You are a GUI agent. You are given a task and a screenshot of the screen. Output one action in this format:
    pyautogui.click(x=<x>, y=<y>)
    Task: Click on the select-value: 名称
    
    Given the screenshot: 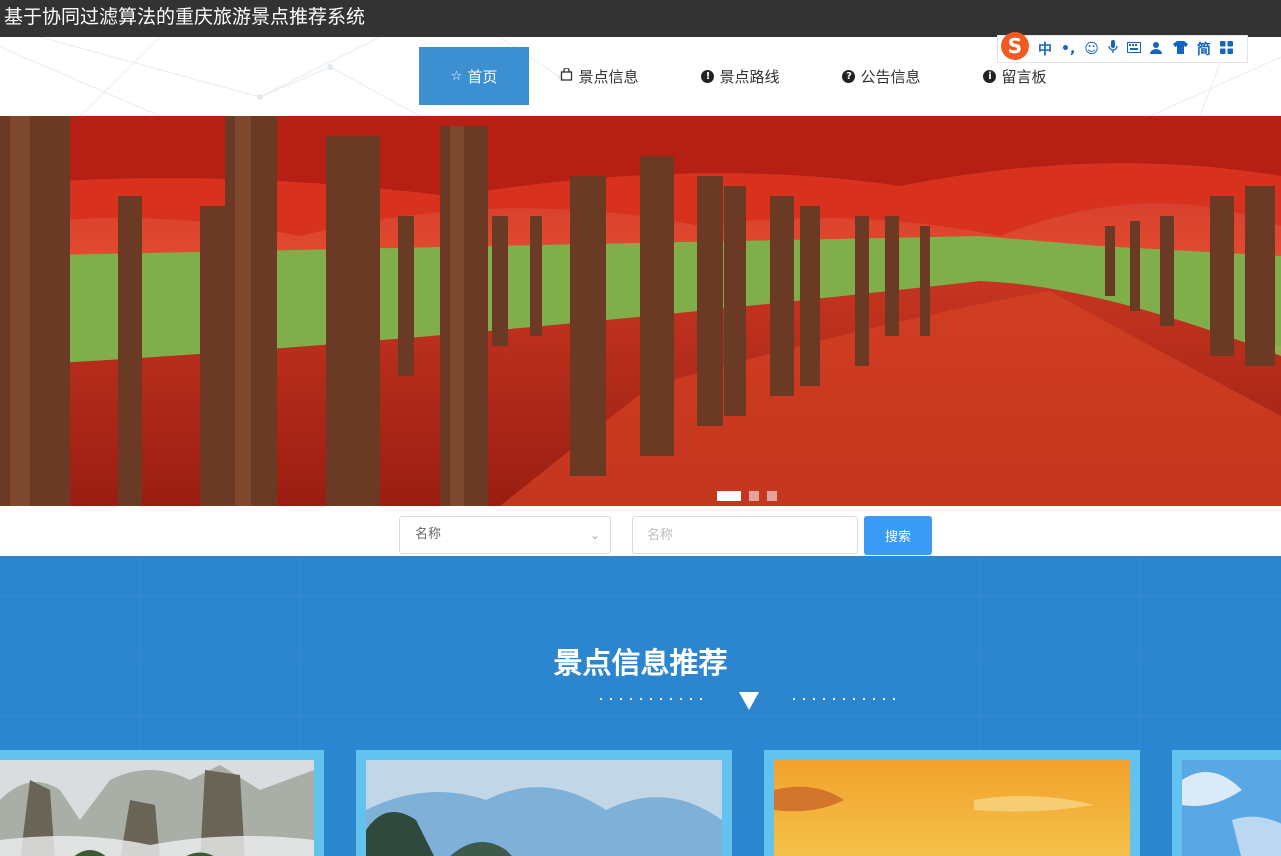 What is the action you would take?
    pyautogui.click(x=428, y=534)
    